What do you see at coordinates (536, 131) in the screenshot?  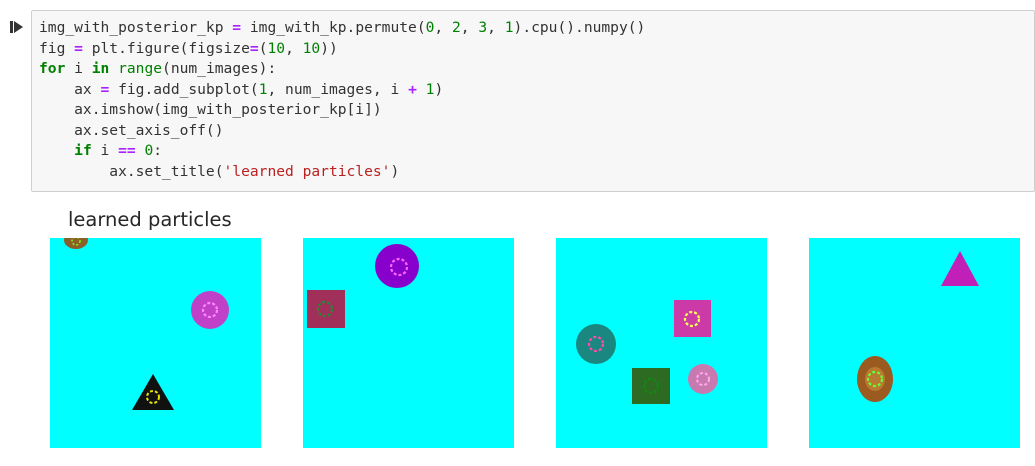 I see `code-line: ax.set_axis_off()` at bounding box center [536, 131].